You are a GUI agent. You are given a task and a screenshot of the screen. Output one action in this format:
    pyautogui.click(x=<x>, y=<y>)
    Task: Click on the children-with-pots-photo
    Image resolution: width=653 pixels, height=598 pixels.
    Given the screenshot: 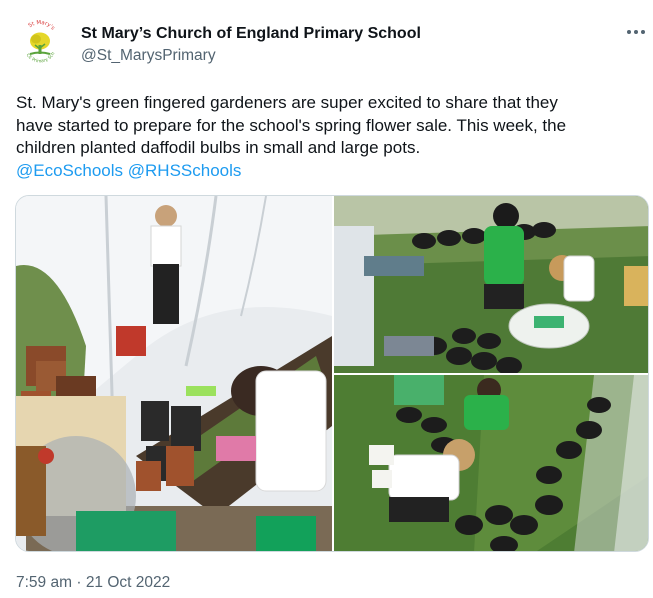 What is the action you would take?
    pyautogui.click(x=491, y=463)
    